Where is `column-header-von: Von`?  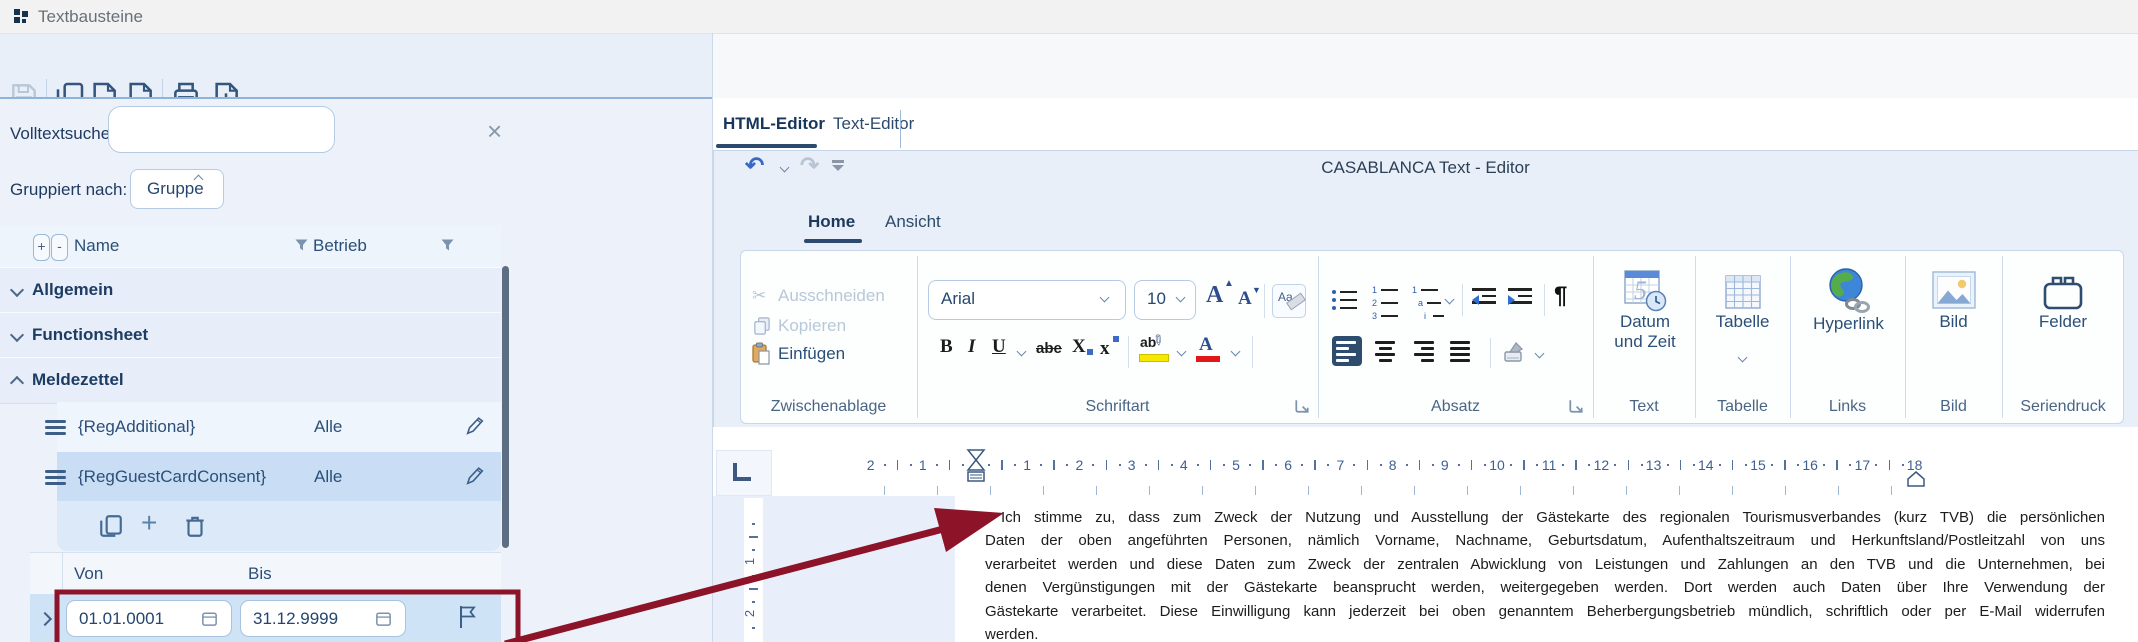 column-header-von: Von is located at coordinates (88, 574).